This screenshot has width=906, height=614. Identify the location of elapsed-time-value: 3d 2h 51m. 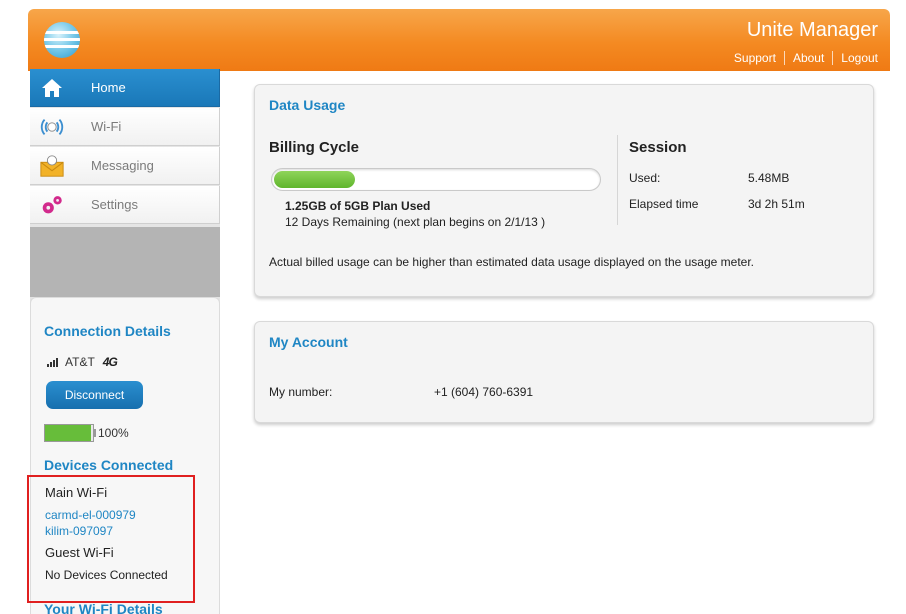
(776, 204).